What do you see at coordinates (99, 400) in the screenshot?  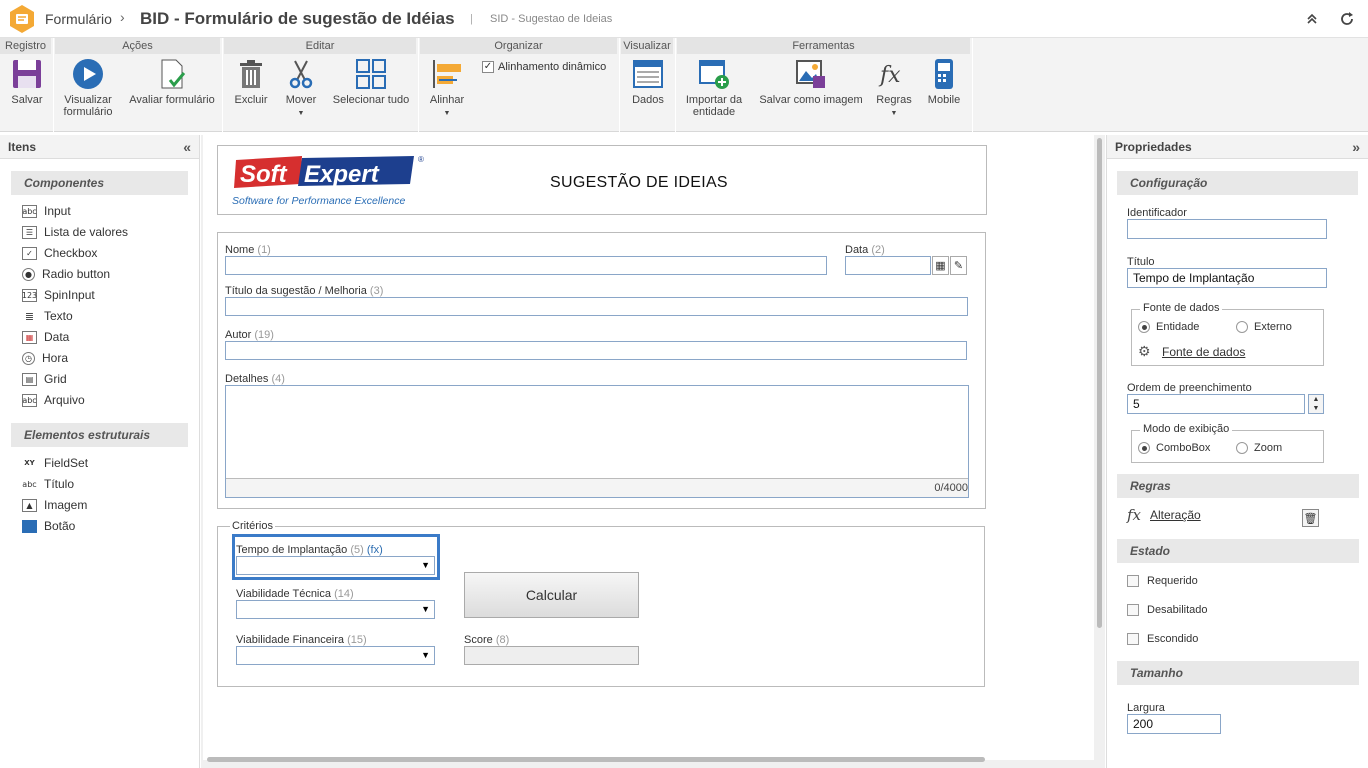 I see `component-file: abc Arquivo` at bounding box center [99, 400].